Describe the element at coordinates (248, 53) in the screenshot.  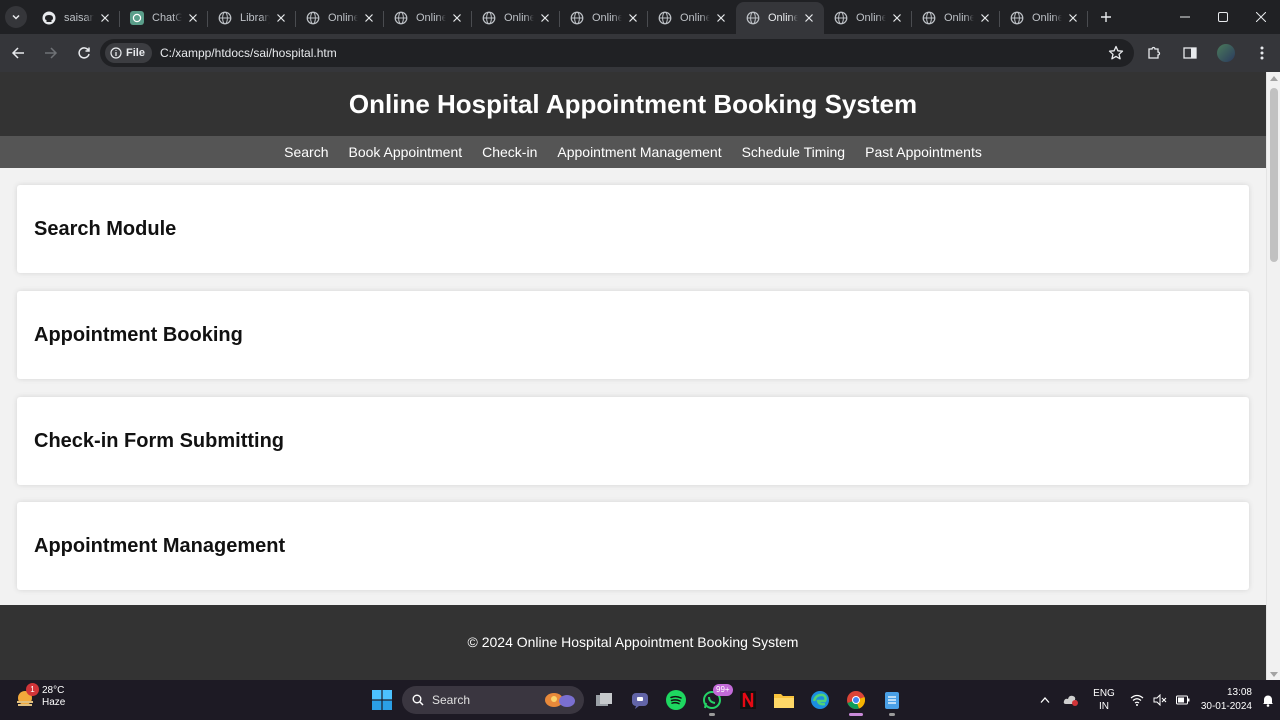
I see `url-text: C:/xampp/htdocs/sai/hospital.htm` at that location.